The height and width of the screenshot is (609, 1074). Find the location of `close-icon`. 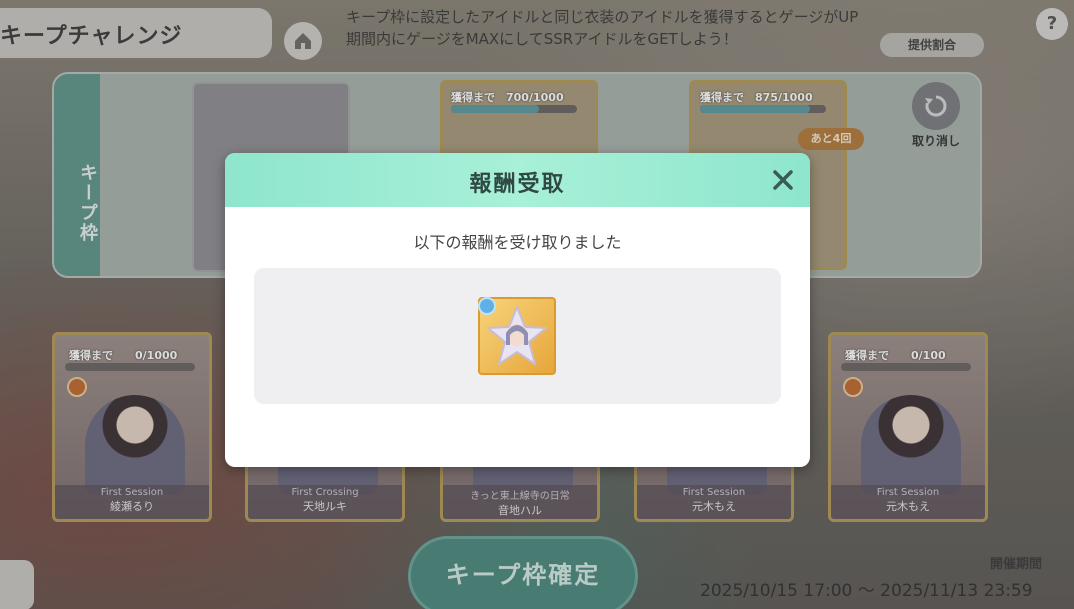

close-icon is located at coordinates (783, 180).